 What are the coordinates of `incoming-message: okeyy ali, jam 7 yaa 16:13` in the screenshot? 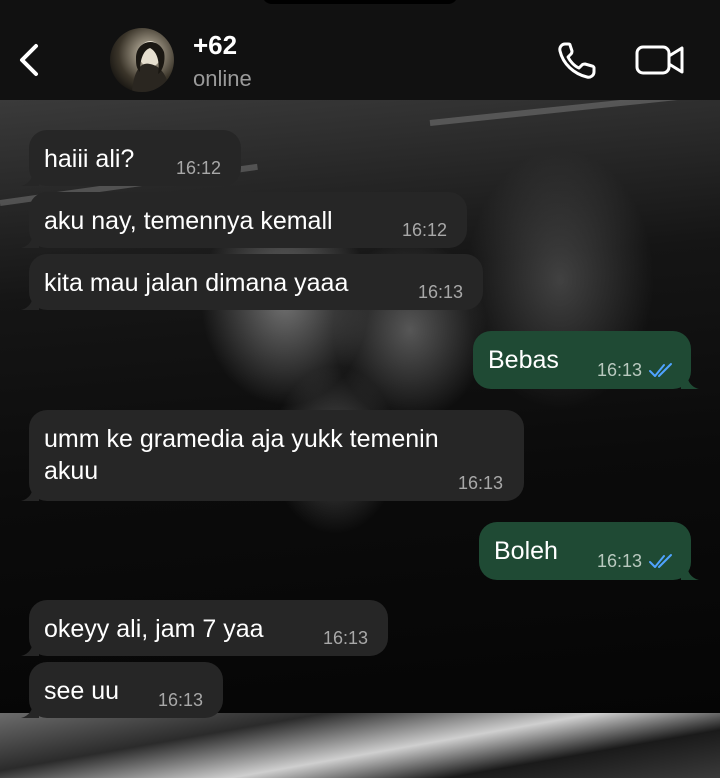 It's located at (204, 628).